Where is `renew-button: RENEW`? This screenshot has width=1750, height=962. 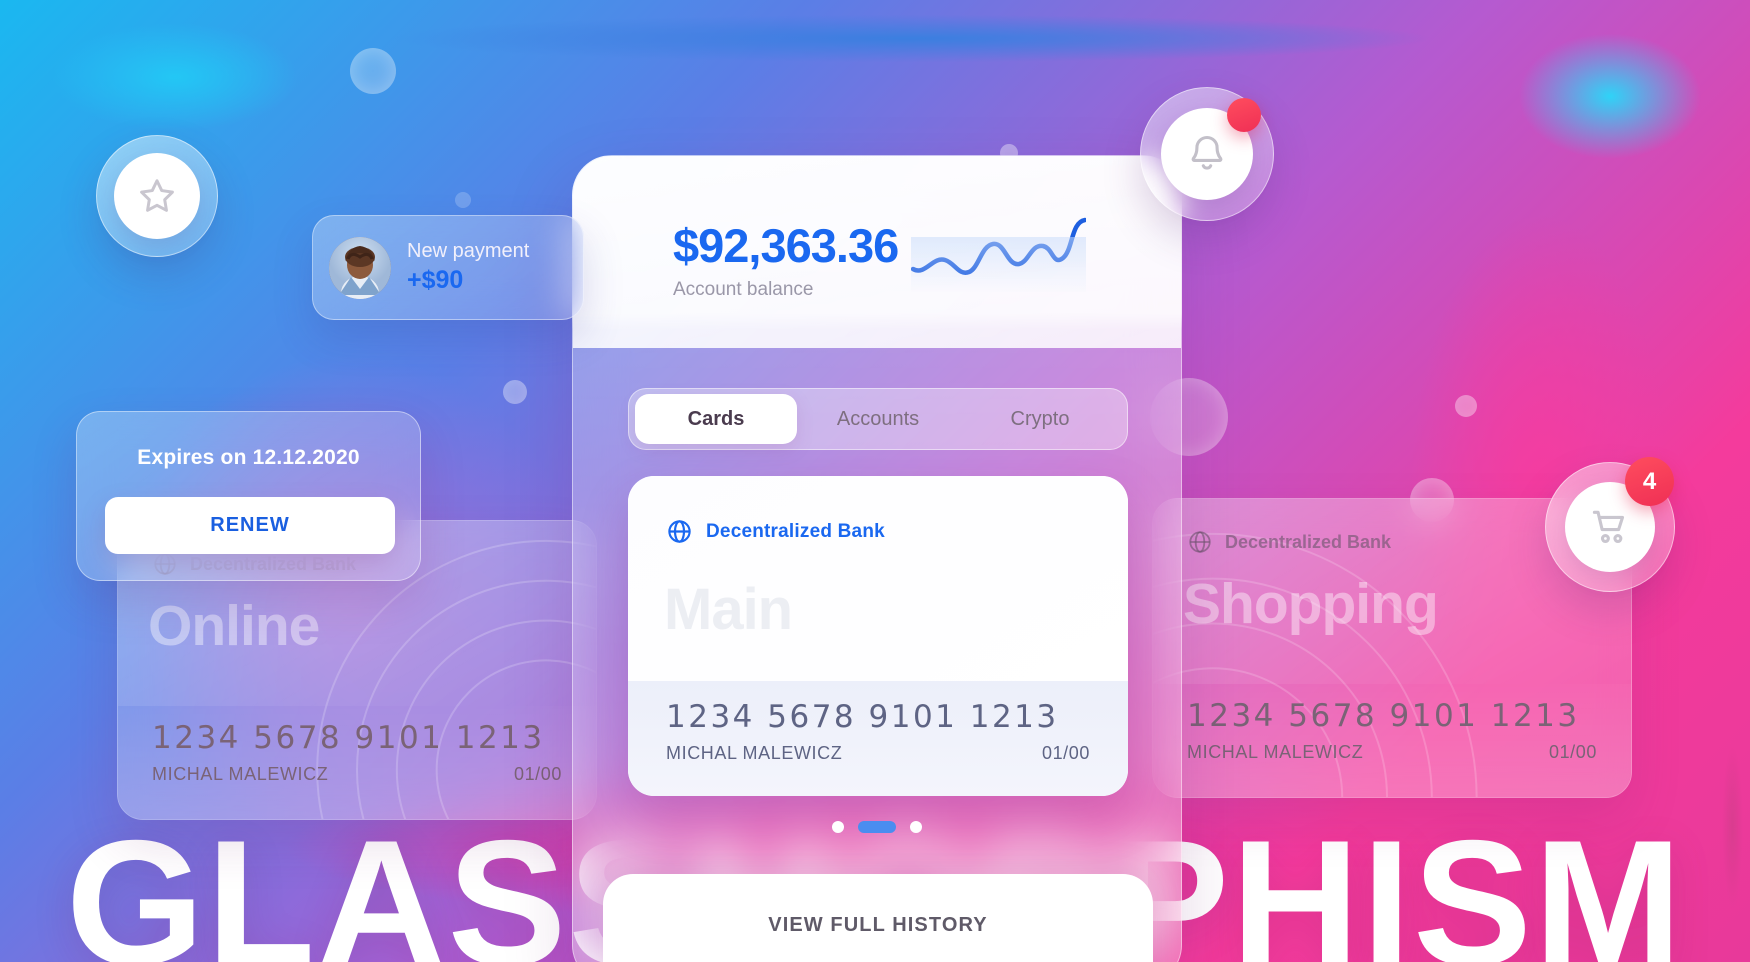
renew-button: RENEW is located at coordinates (250, 525).